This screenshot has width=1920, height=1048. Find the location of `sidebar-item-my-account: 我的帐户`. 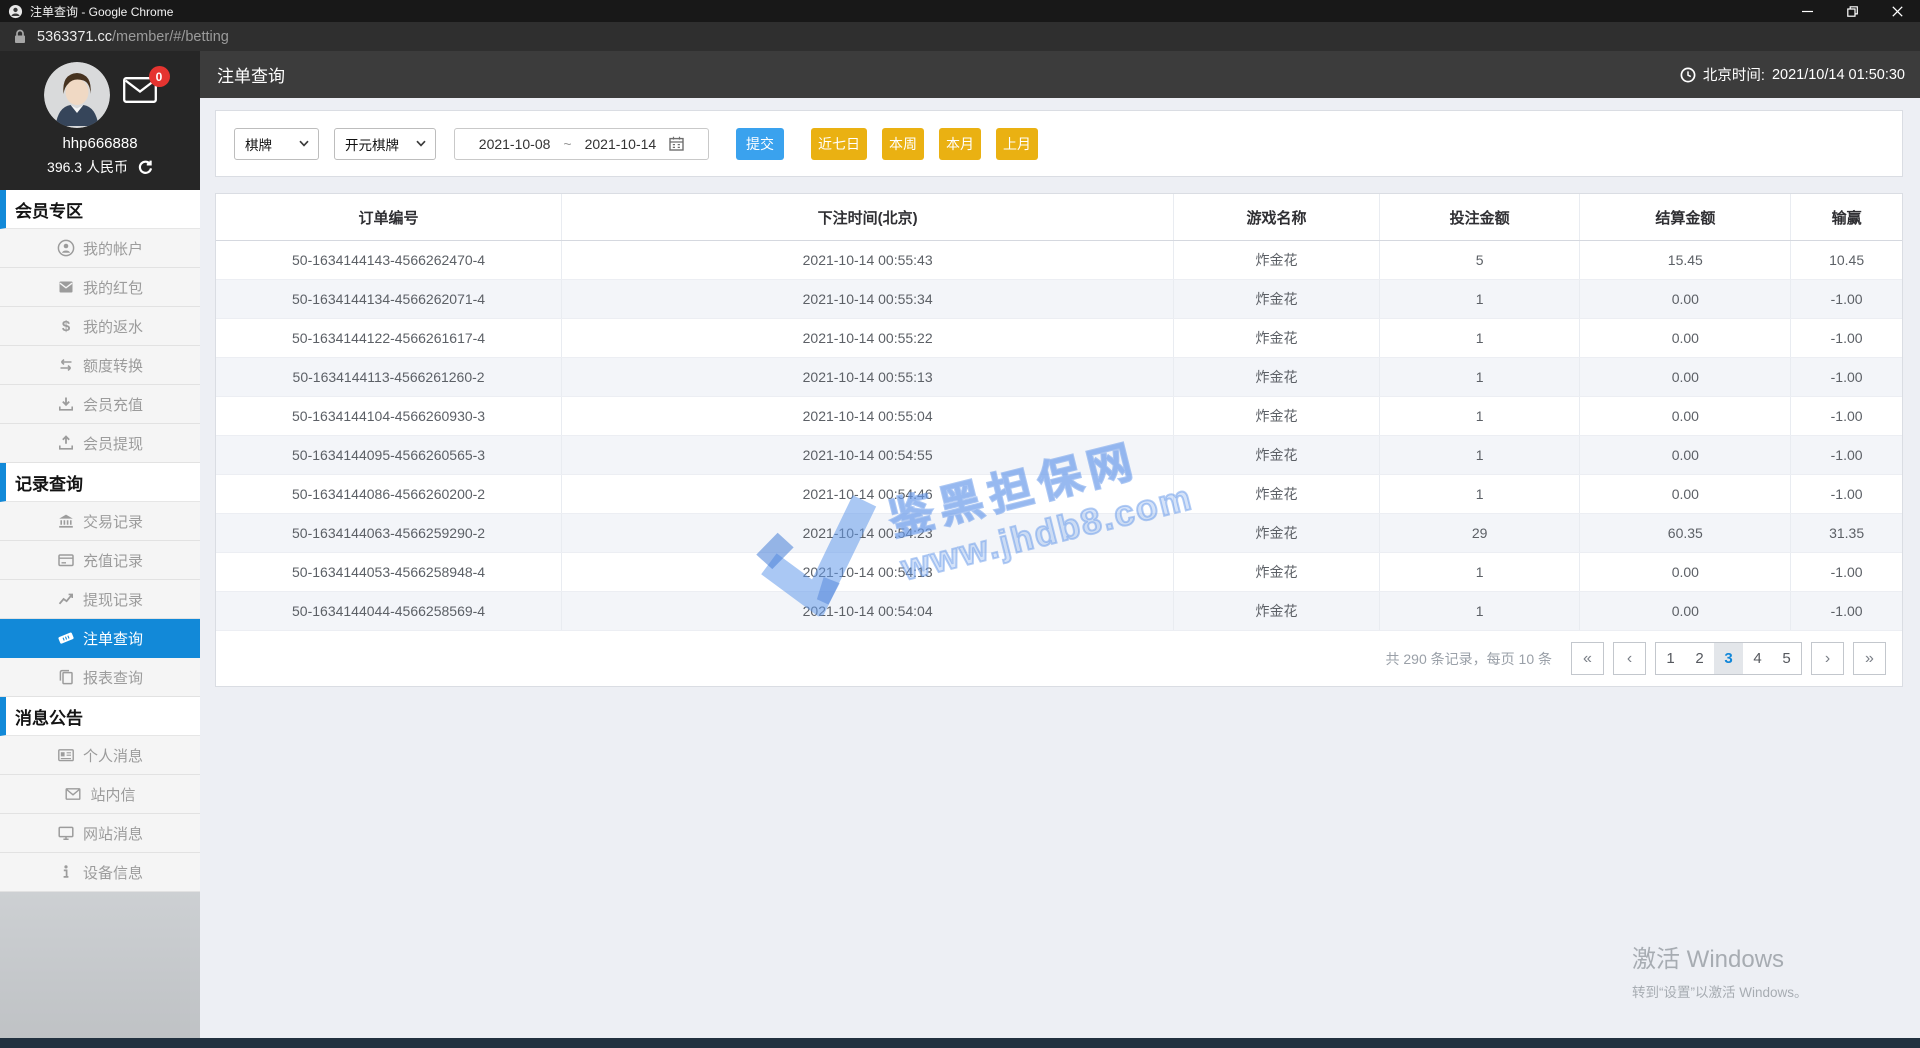

sidebar-item-my-account: 我的帐户 is located at coordinates (100, 248).